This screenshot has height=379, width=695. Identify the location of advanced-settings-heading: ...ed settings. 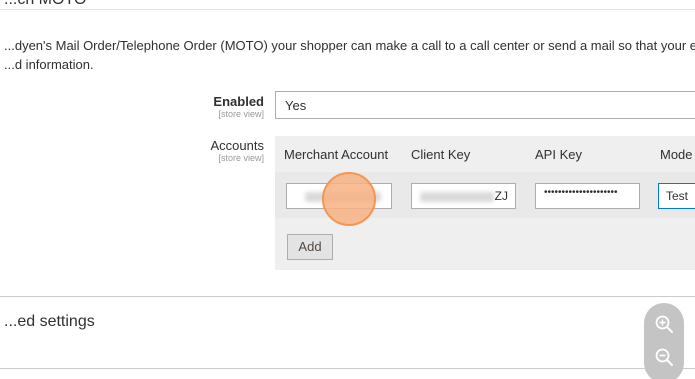
(49, 322).